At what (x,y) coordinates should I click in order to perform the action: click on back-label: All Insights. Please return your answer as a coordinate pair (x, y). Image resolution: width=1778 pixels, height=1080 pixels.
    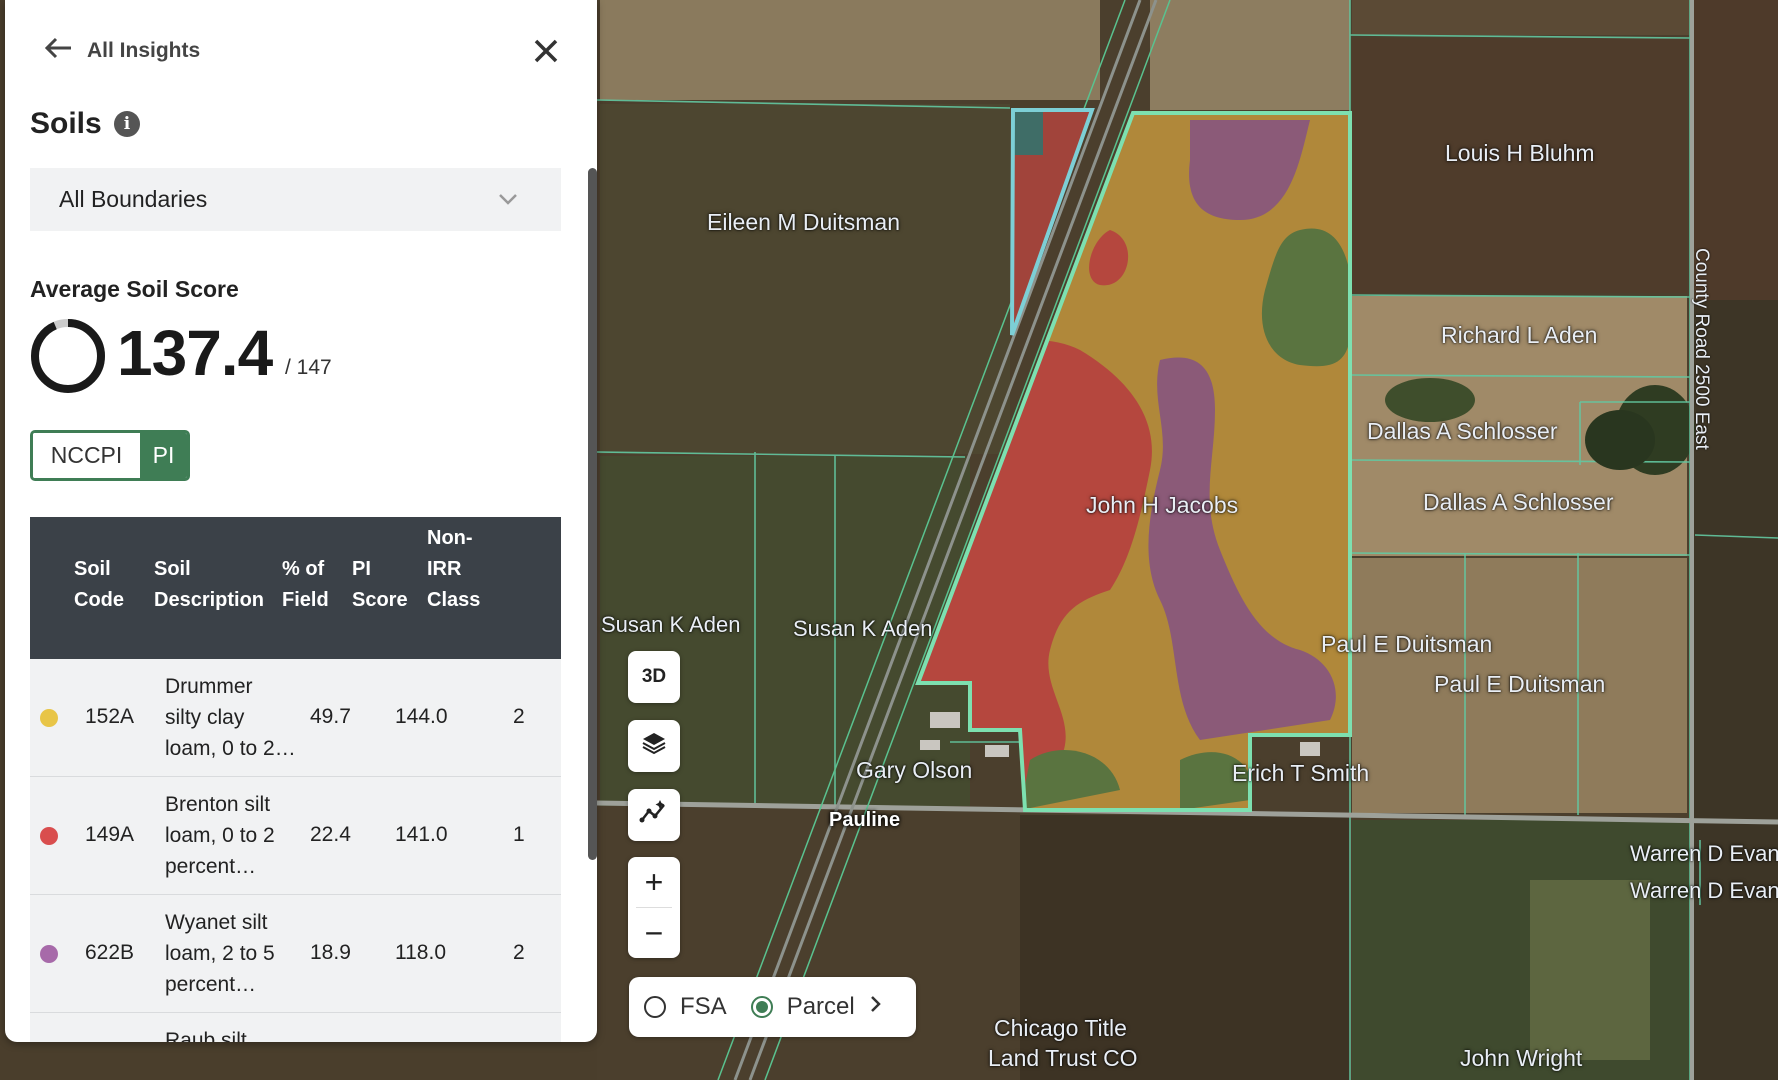
    Looking at the image, I should click on (144, 50).